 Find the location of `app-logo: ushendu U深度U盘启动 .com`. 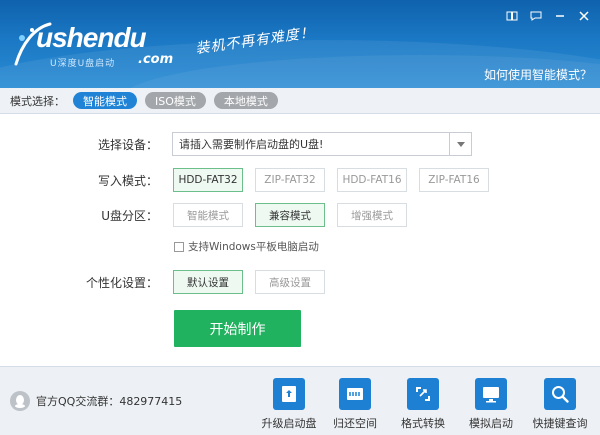

app-logo: ushendu U深度U盘启动 .com is located at coordinates (100, 44).